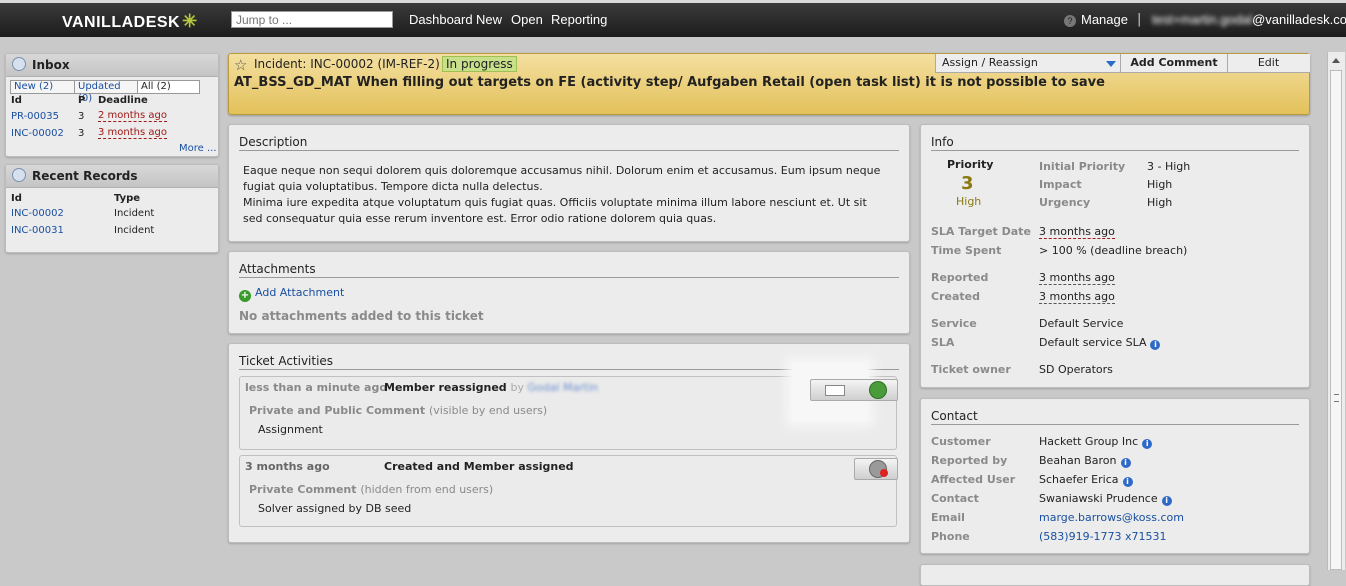  Describe the element at coordinates (1096, 442) in the screenshot. I see `customer-value: Hackett Group Inc i` at that location.